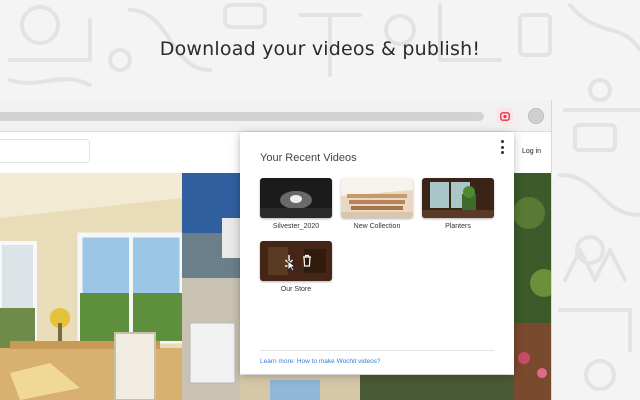 This screenshot has height=400, width=640. I want to click on video-card: Our Store, so click(296, 267).